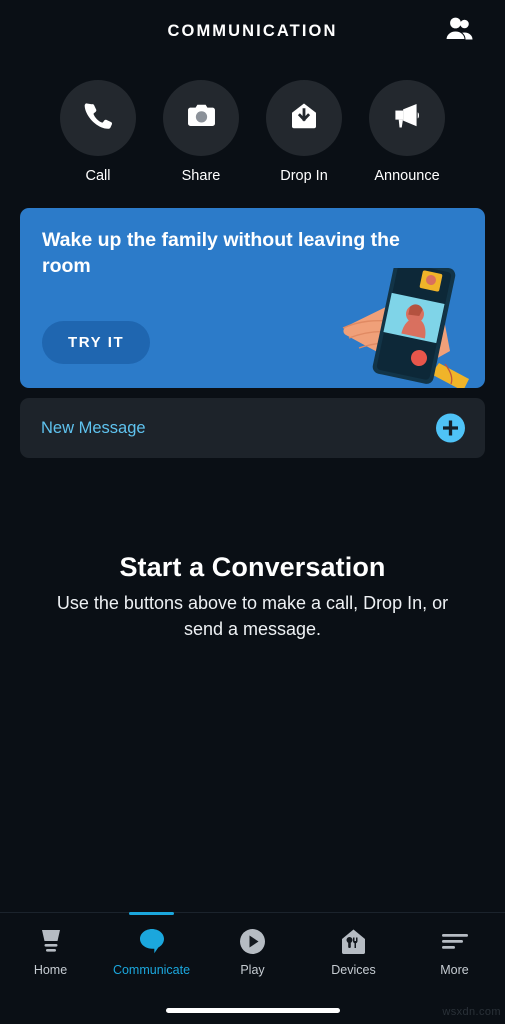 This screenshot has width=505, height=1024. Describe the element at coordinates (151, 913) in the screenshot. I see `active-tab-indicator` at that location.